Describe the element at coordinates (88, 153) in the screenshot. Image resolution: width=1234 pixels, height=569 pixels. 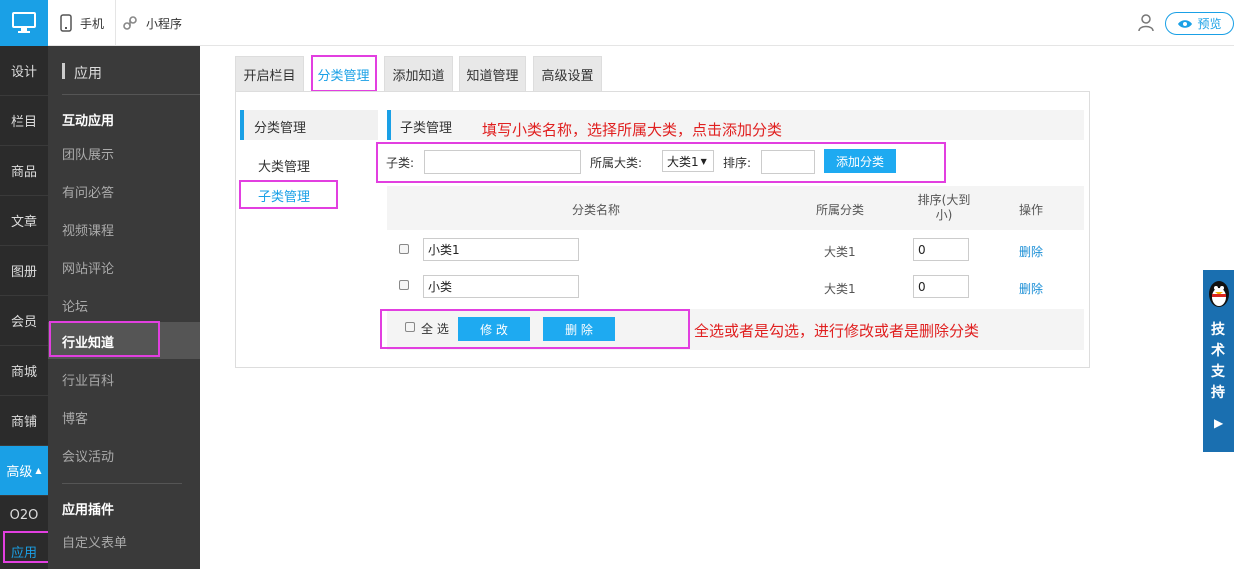
I see `nav2-item: 团队展示` at that location.